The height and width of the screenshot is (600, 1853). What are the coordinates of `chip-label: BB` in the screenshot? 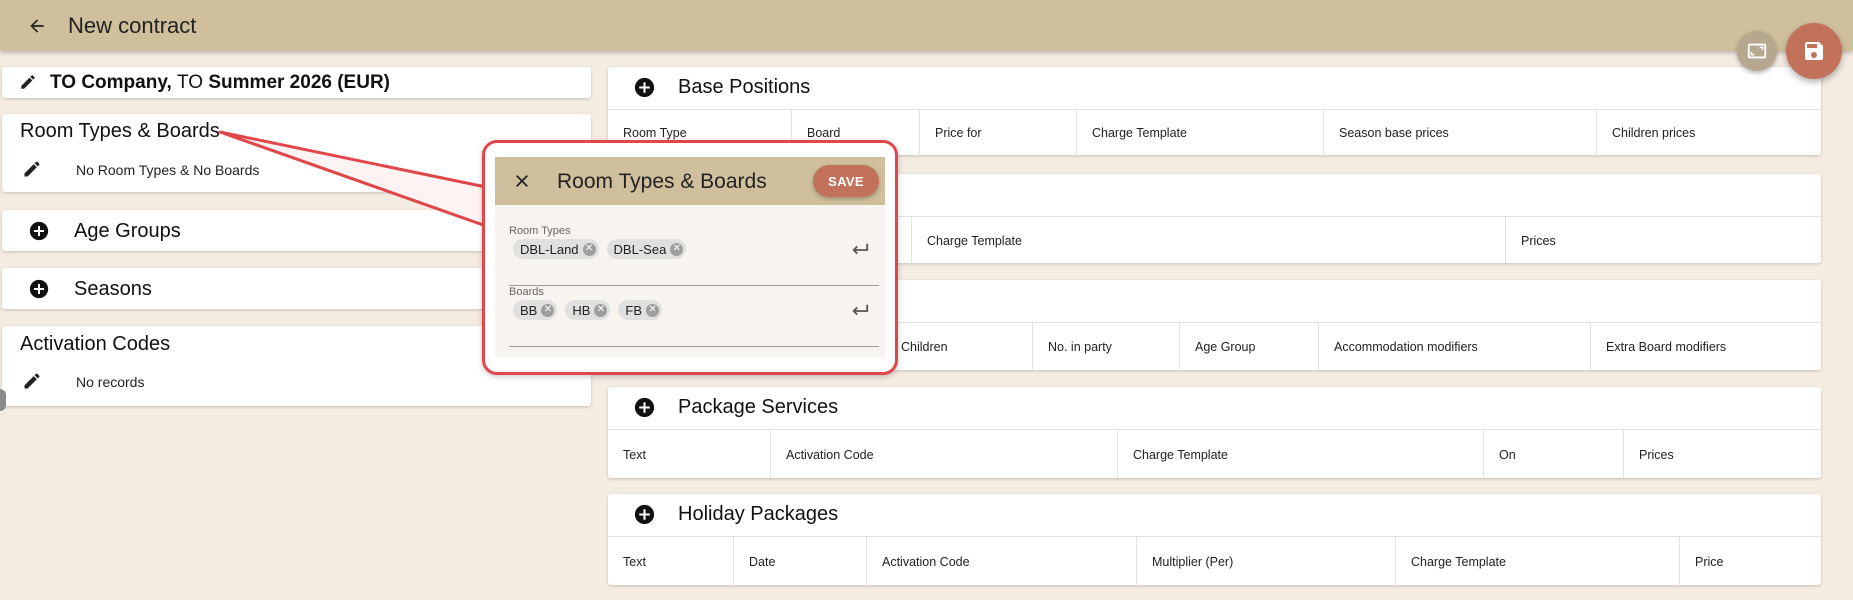 It's located at (529, 310).